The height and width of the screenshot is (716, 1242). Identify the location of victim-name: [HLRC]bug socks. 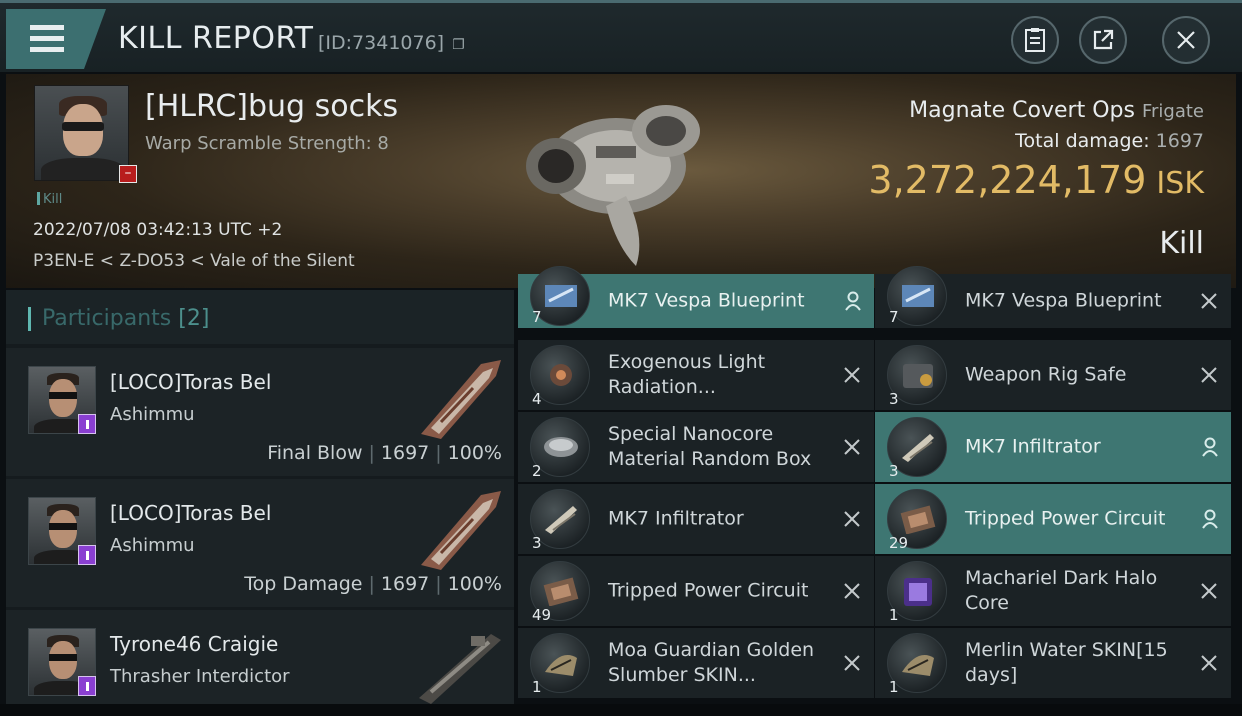
(271, 106).